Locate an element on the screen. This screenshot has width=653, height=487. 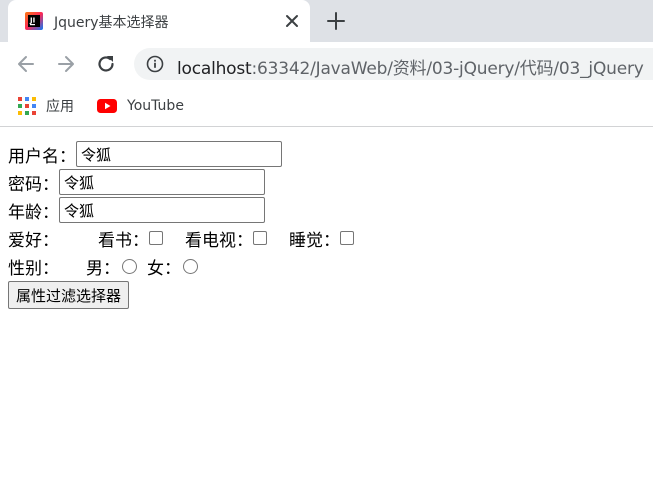
new-tab-icon is located at coordinates (336, 21).